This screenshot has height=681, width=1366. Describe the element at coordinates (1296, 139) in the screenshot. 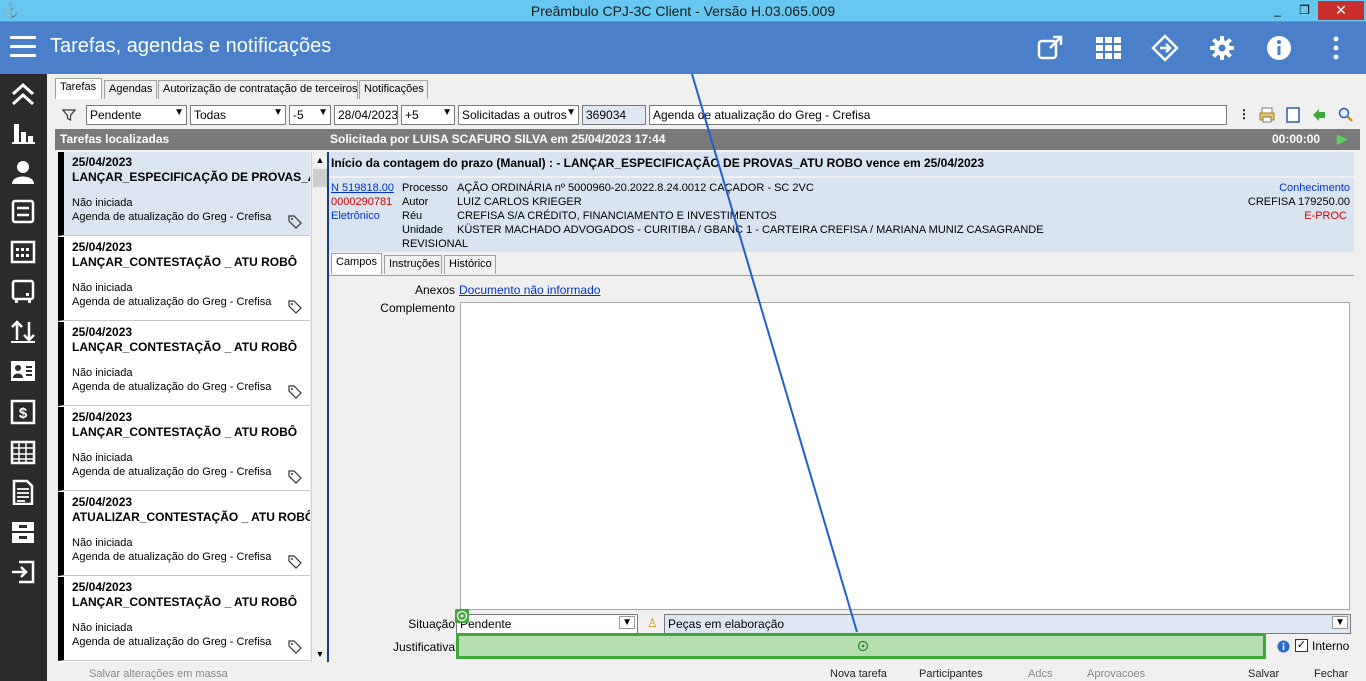

I see `timer: 00:00:00` at that location.